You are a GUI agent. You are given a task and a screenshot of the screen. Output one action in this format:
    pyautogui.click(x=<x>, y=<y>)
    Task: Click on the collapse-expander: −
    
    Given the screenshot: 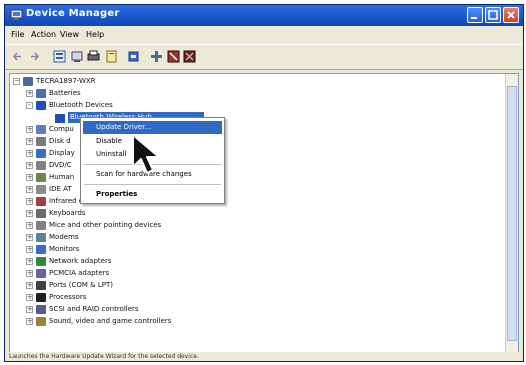 What is the action you would take?
    pyautogui.click(x=16, y=81)
    